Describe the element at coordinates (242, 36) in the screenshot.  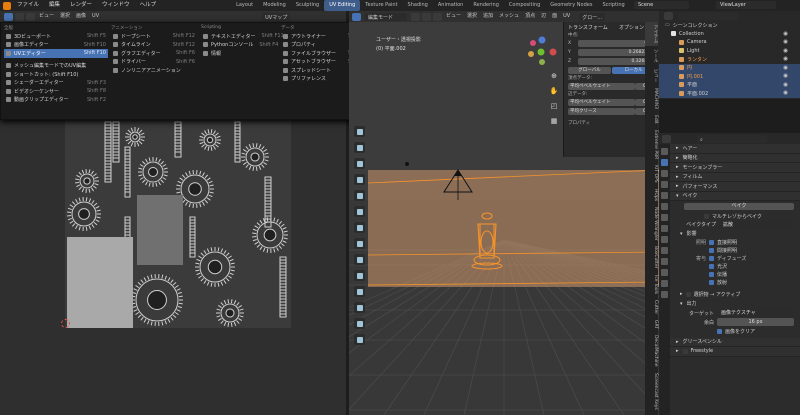
I see `editor-menu-item: テキストエディター Shift F11` at that location.